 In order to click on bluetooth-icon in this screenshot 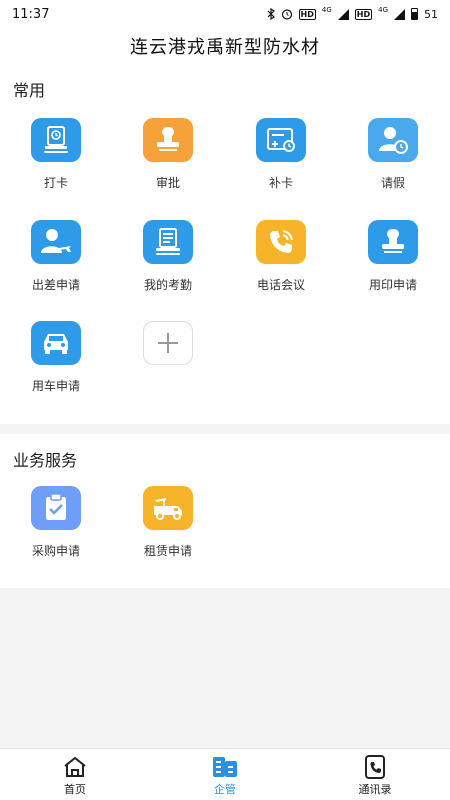, I will do `click(271, 14)`.